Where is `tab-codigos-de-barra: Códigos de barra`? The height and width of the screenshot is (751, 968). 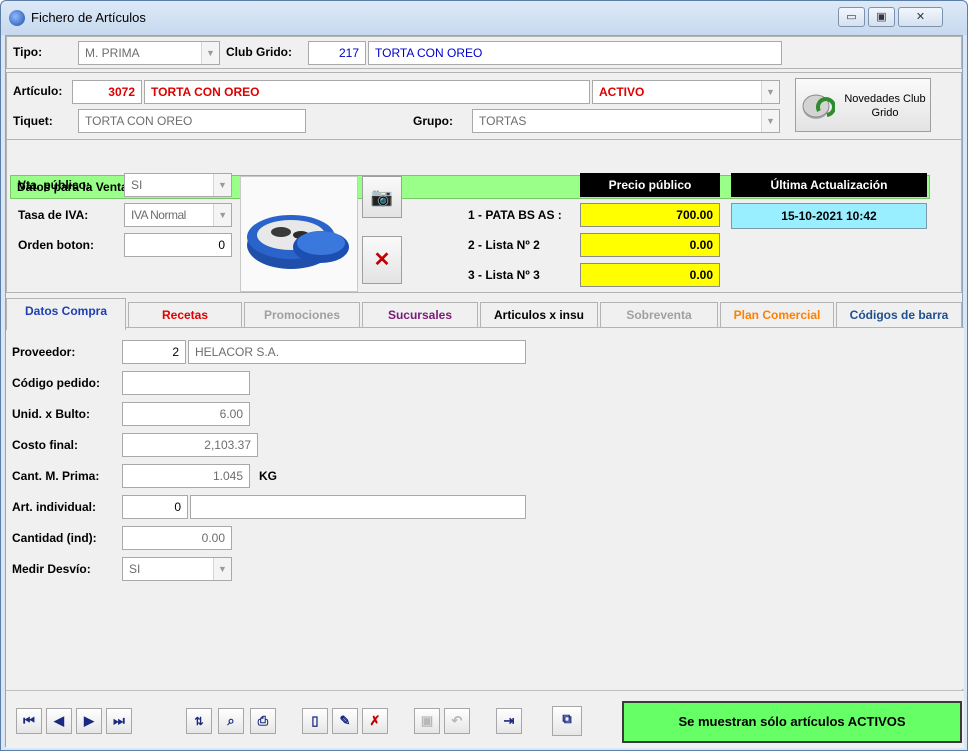 tab-codigos-de-barra: Códigos de barra is located at coordinates (899, 315).